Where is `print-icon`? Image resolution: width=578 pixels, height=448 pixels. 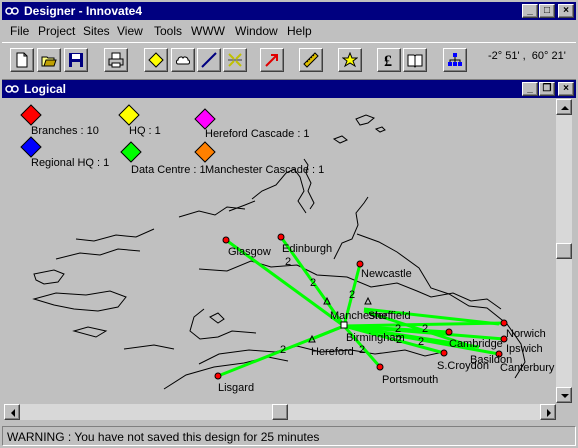 print-icon is located at coordinates (116, 60).